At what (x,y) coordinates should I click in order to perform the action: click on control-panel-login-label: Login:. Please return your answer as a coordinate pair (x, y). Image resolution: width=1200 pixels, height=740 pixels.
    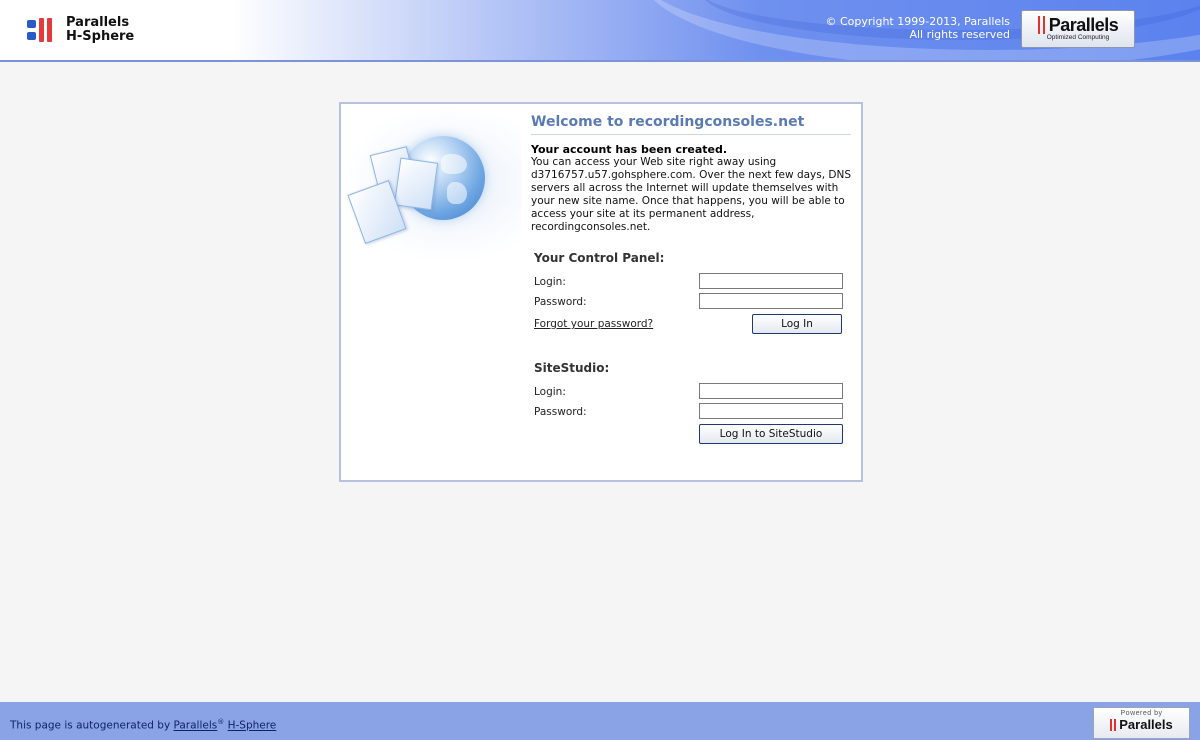
    Looking at the image, I should click on (550, 282).